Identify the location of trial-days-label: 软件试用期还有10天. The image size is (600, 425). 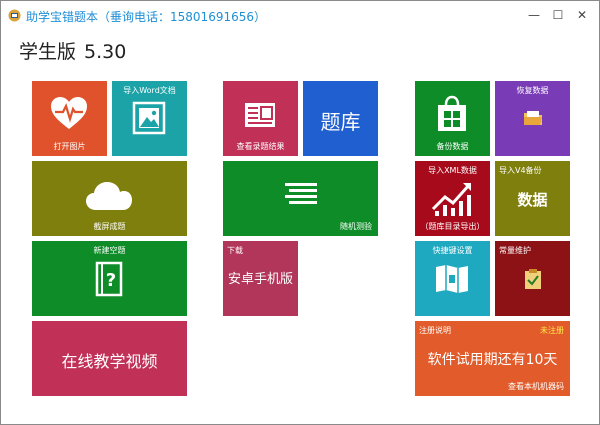
(492, 360).